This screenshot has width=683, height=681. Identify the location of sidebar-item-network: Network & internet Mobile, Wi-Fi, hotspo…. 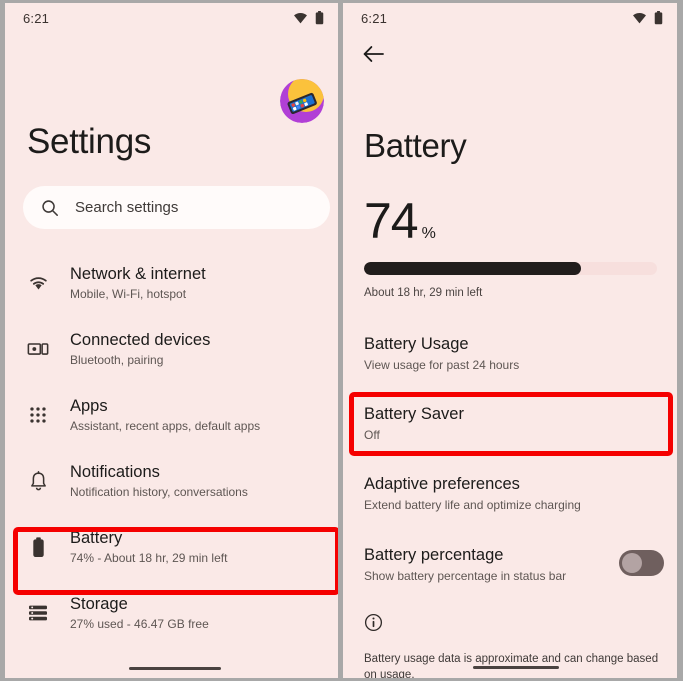
(171, 283).